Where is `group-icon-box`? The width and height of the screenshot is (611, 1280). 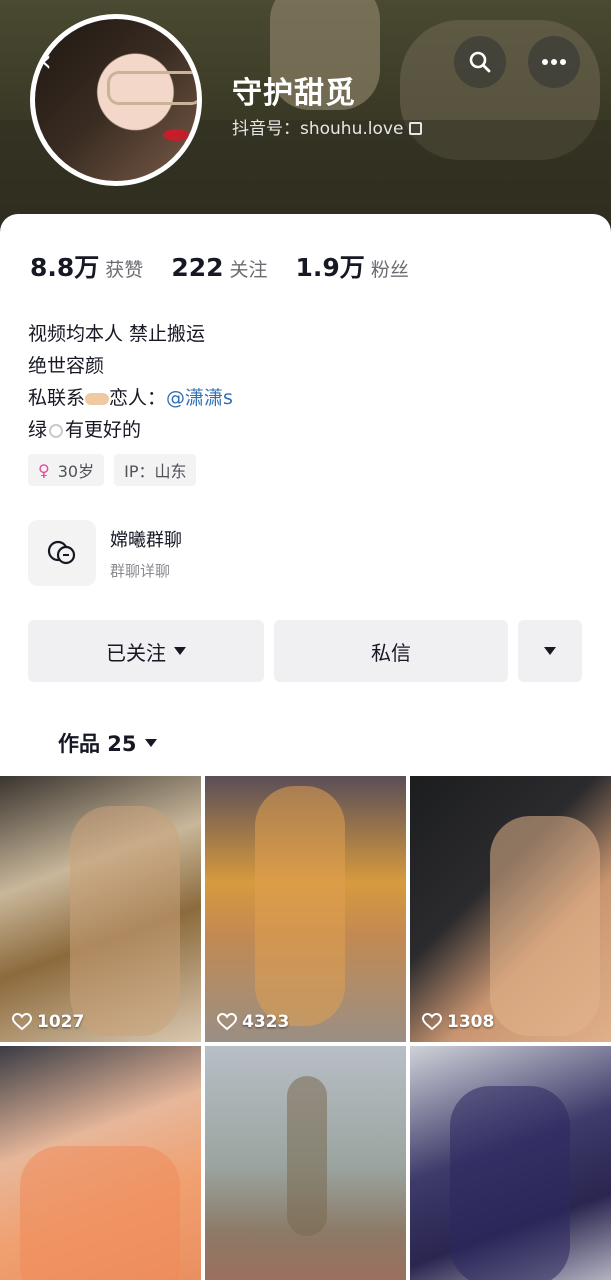 group-icon-box is located at coordinates (62, 553).